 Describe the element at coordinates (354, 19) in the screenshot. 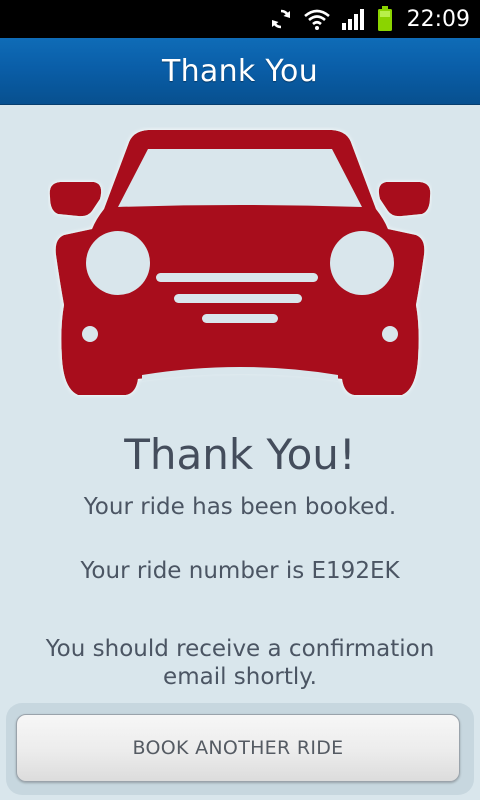

I see `signal-icon` at that location.